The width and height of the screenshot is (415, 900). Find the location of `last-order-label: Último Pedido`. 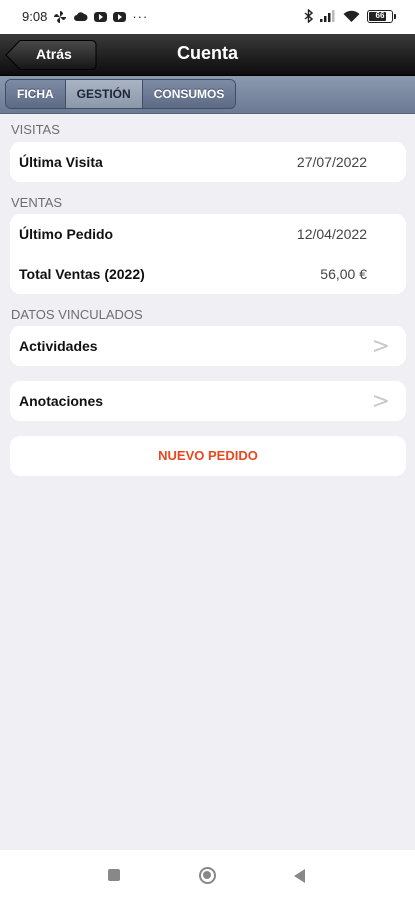

last-order-label: Último Pedido is located at coordinates (66, 234).